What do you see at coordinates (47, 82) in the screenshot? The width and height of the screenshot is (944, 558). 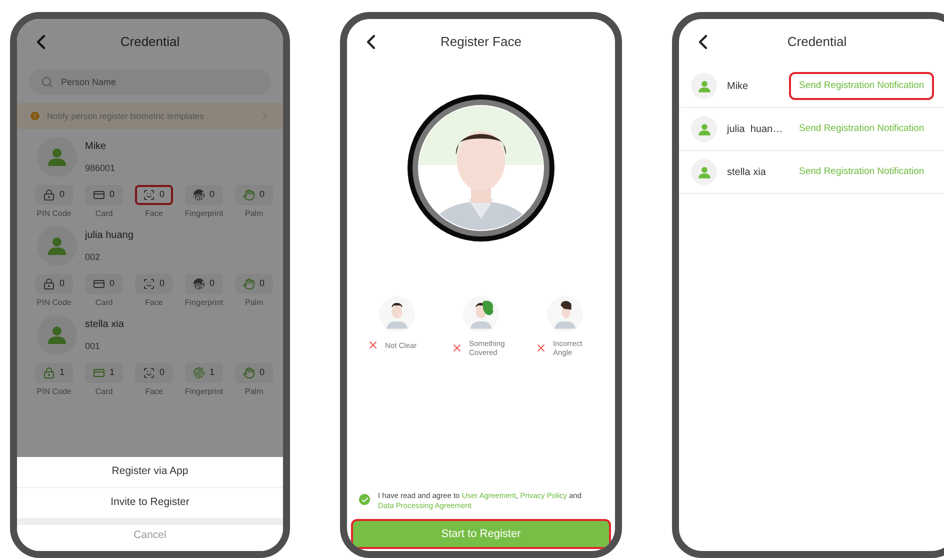 I see `search-icon` at bounding box center [47, 82].